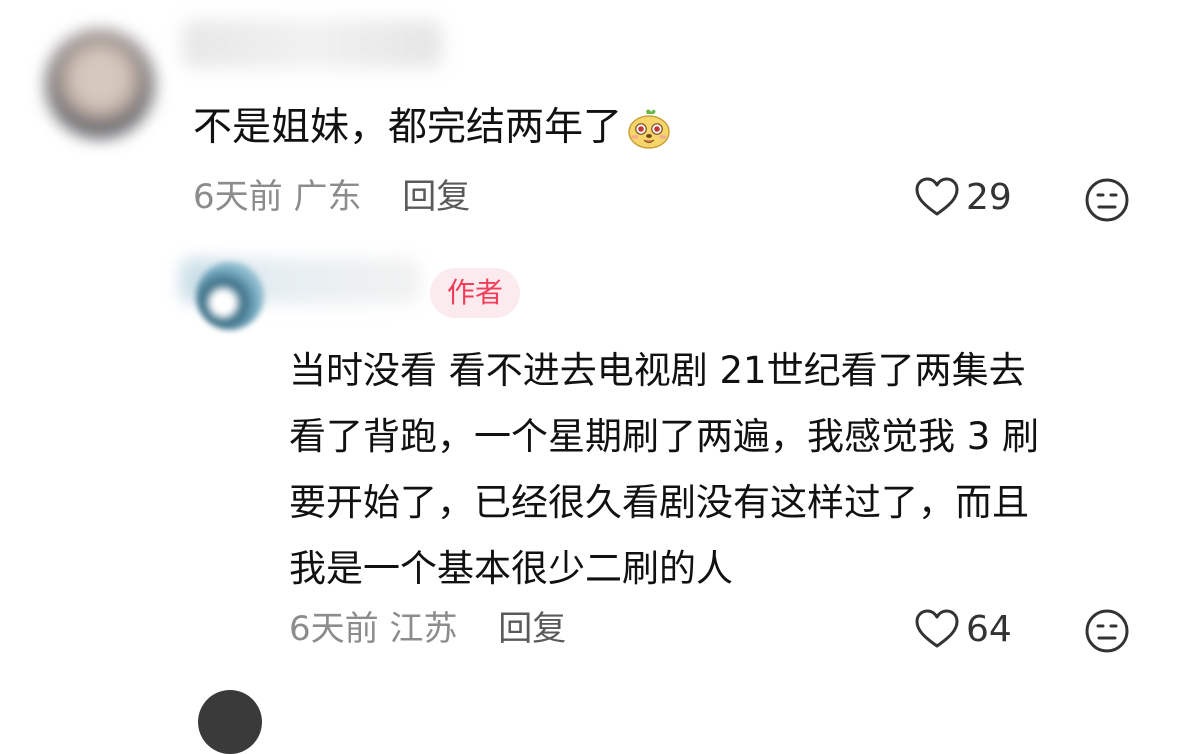  I want to click on like-button: 29, so click(963, 197).